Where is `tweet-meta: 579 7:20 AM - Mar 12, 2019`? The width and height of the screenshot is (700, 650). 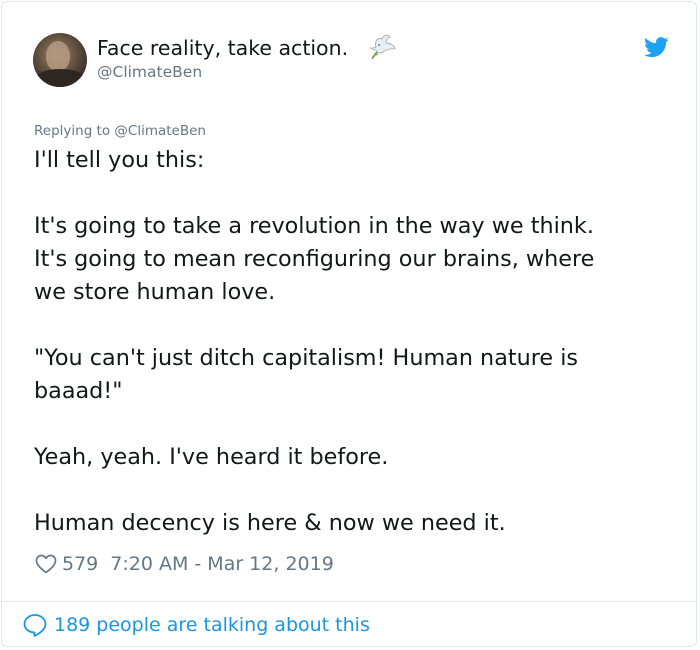
tweet-meta: 579 7:20 AM - Mar 12, 2019 is located at coordinates (184, 564).